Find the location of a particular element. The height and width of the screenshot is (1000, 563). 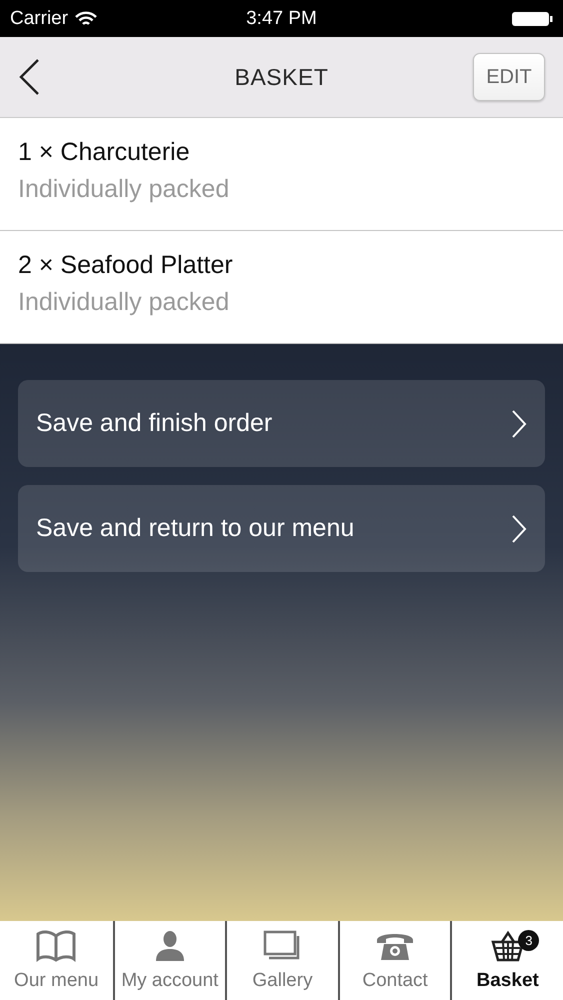

action-button: Save and return to our menu is located at coordinates (281, 528).